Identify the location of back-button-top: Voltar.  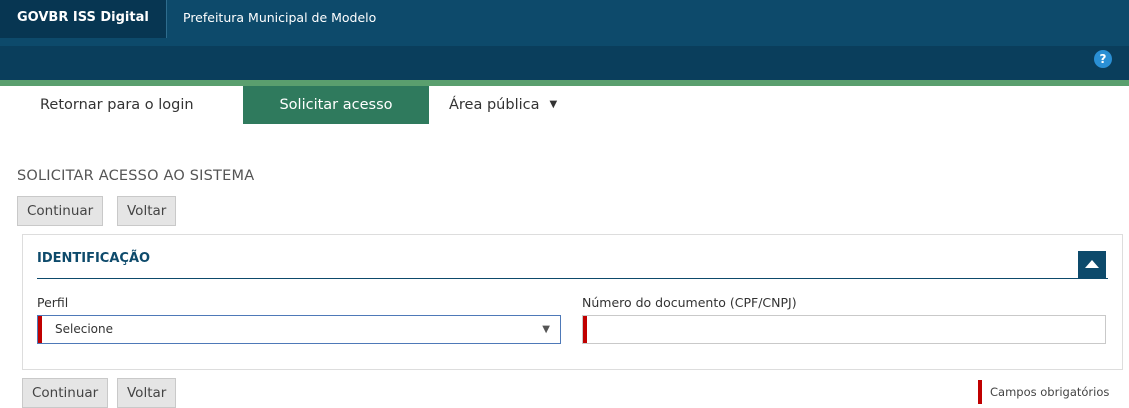
(147, 211).